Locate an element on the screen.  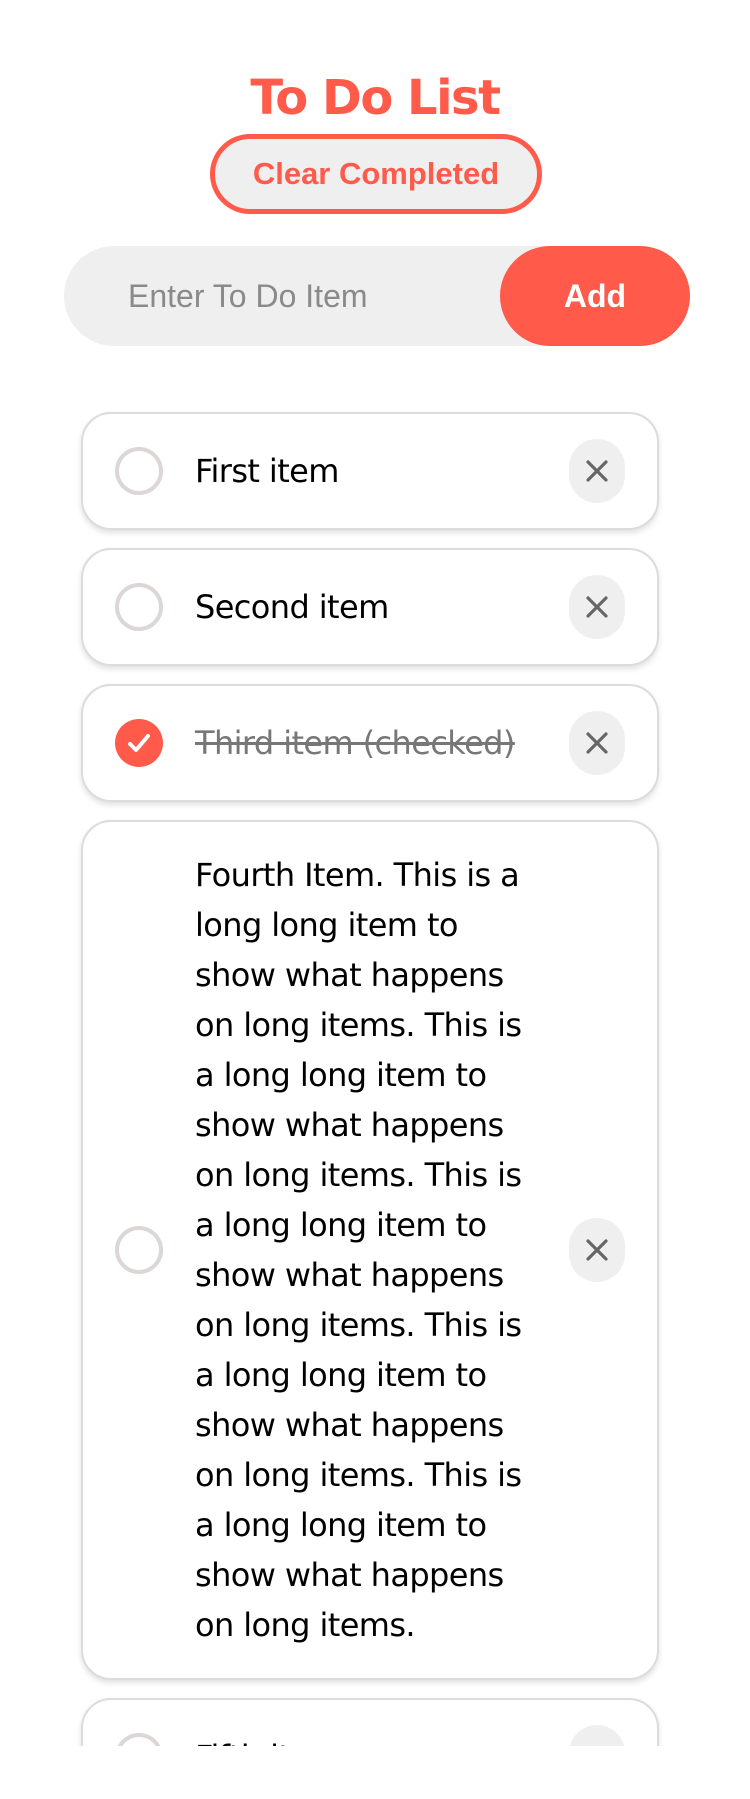
item-label: Fifth item is located at coordinates (365, 1739).